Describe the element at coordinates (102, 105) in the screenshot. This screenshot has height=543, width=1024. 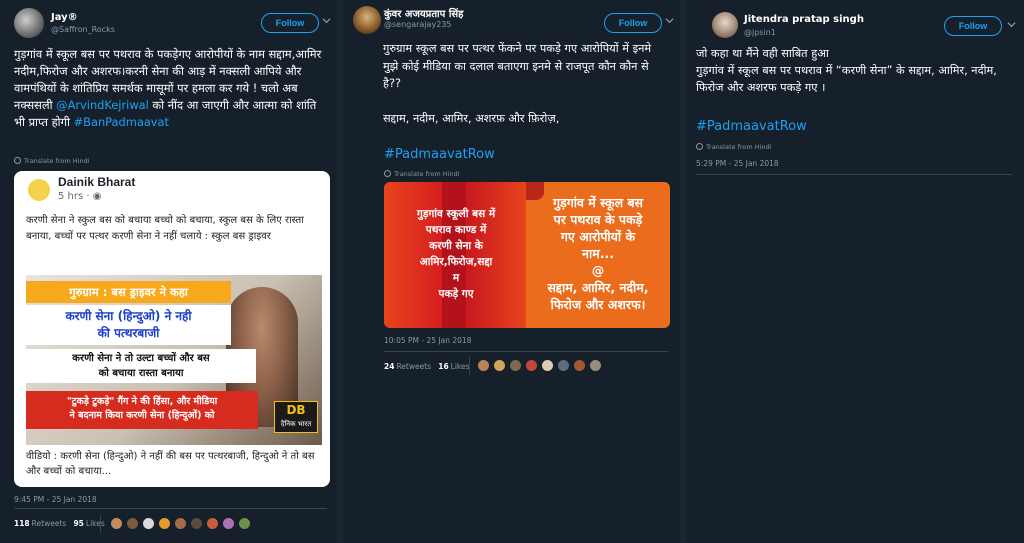
I see `mention-link: @ArvindKejriwal` at that location.